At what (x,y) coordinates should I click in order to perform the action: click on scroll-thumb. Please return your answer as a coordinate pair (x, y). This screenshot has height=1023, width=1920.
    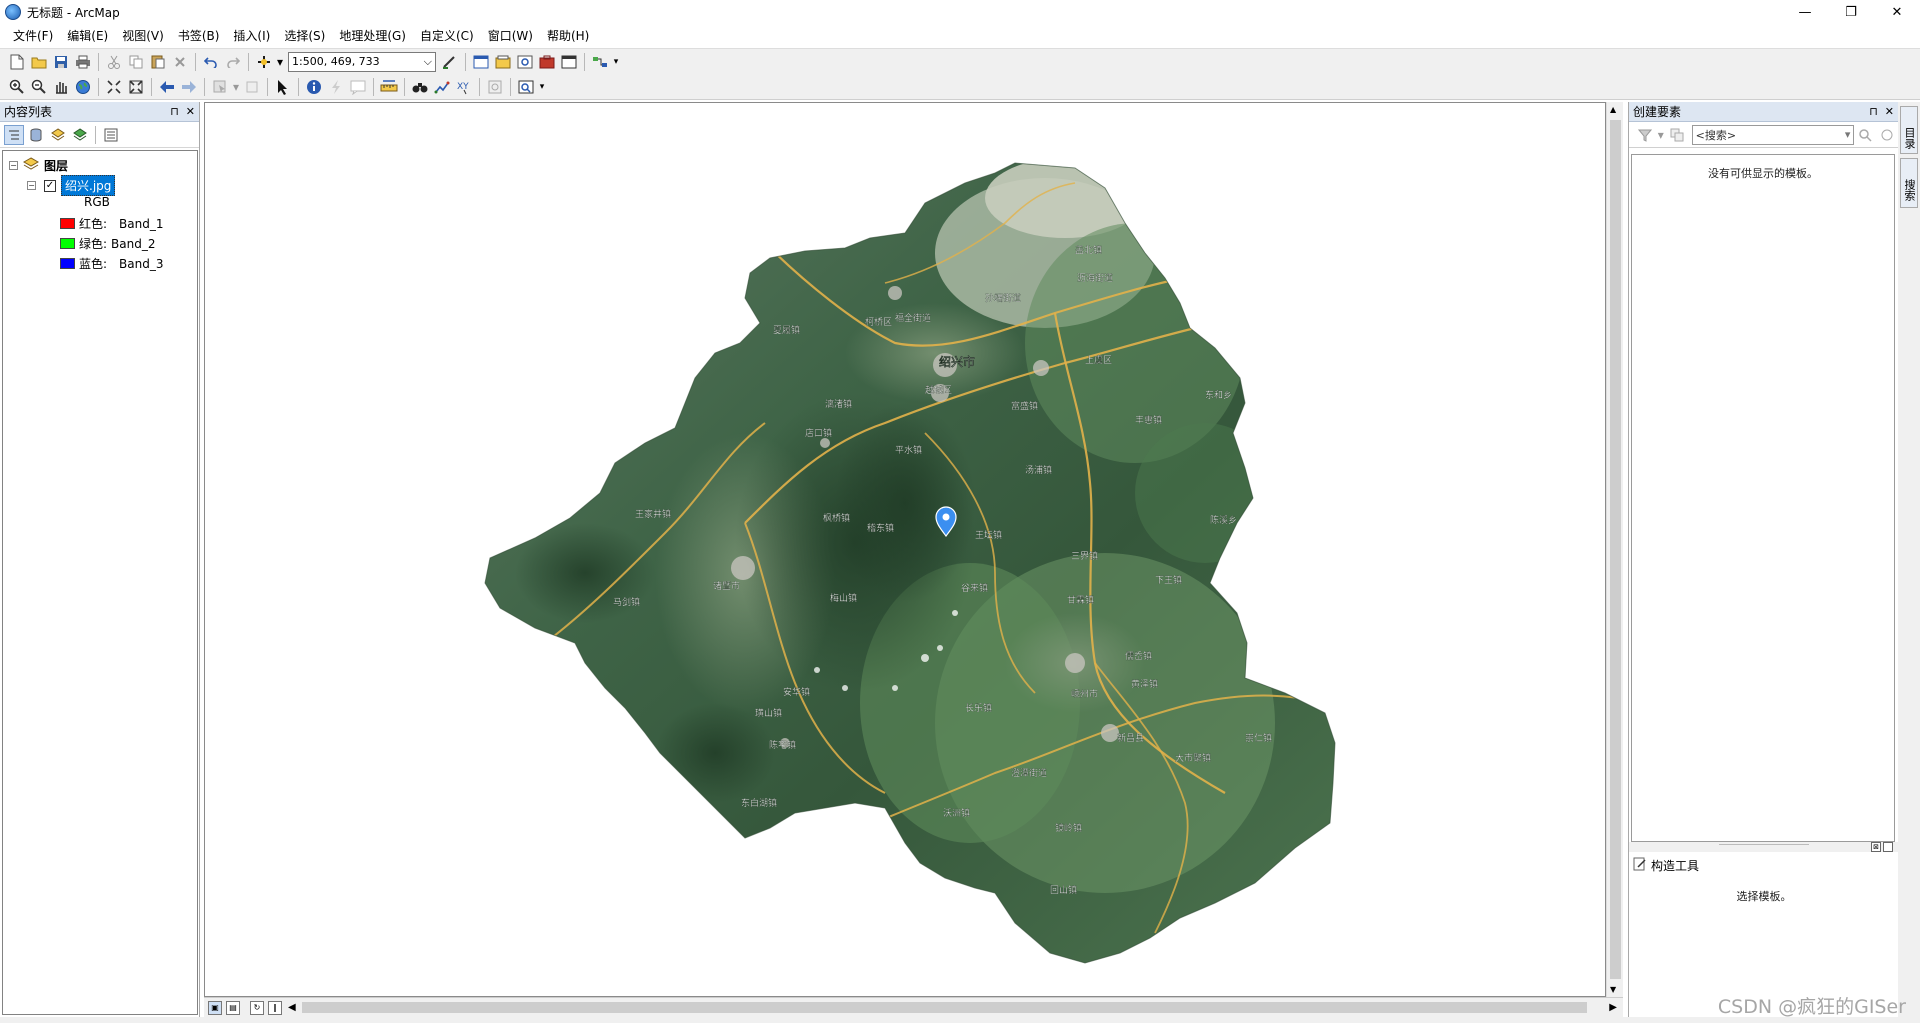
    Looking at the image, I should click on (1615, 549).